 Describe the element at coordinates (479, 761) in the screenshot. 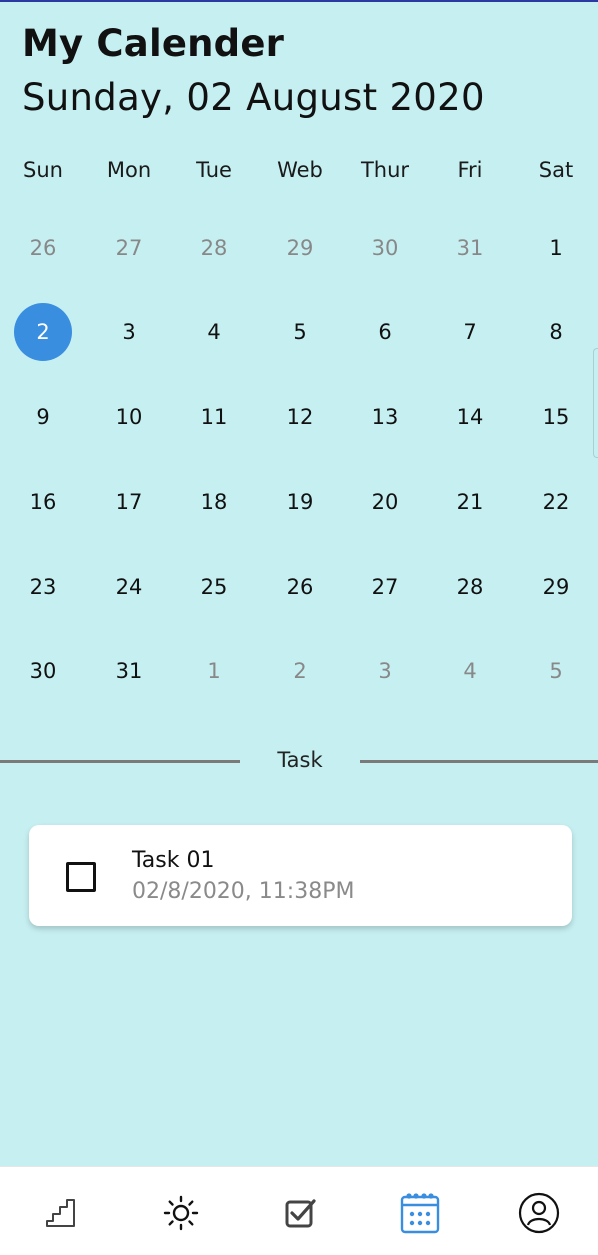

I see `section-divider-right` at that location.